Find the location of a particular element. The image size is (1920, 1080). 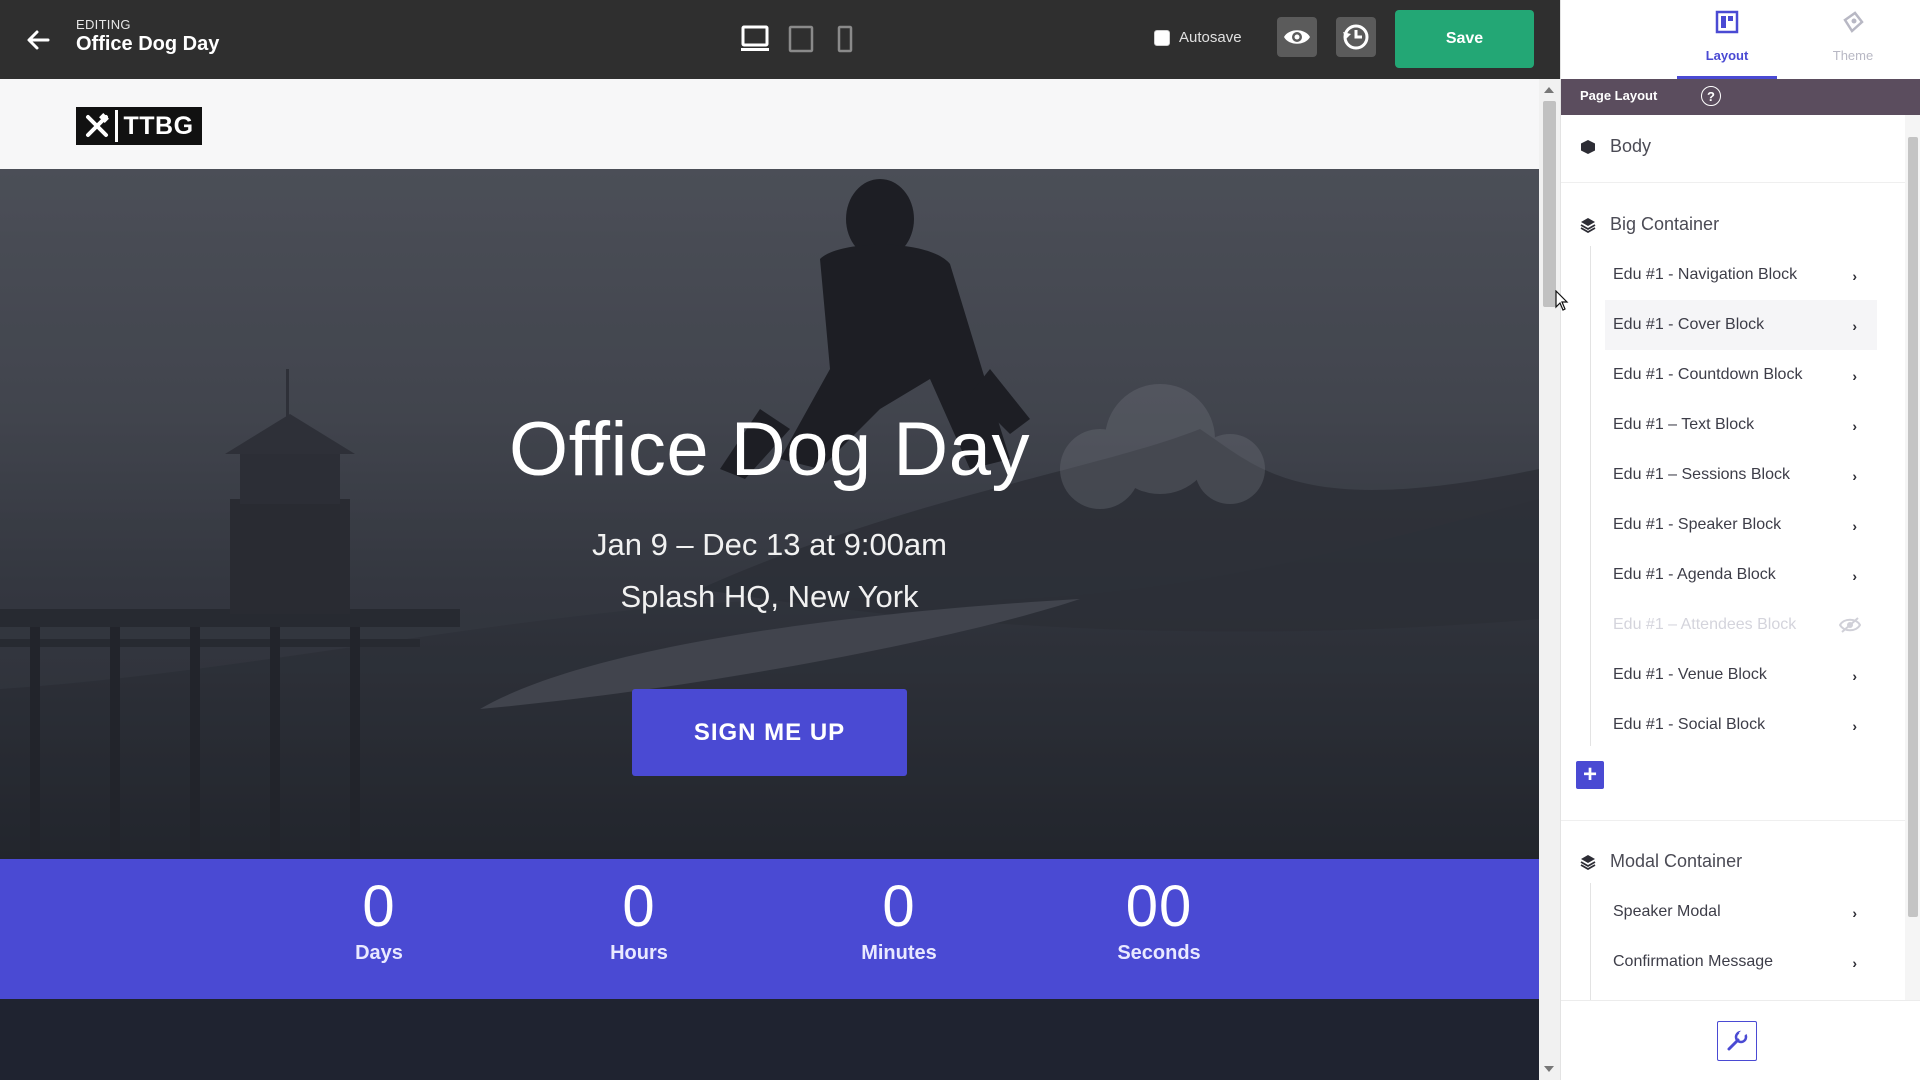

countdown-hours-label: Hours is located at coordinates (639, 953).